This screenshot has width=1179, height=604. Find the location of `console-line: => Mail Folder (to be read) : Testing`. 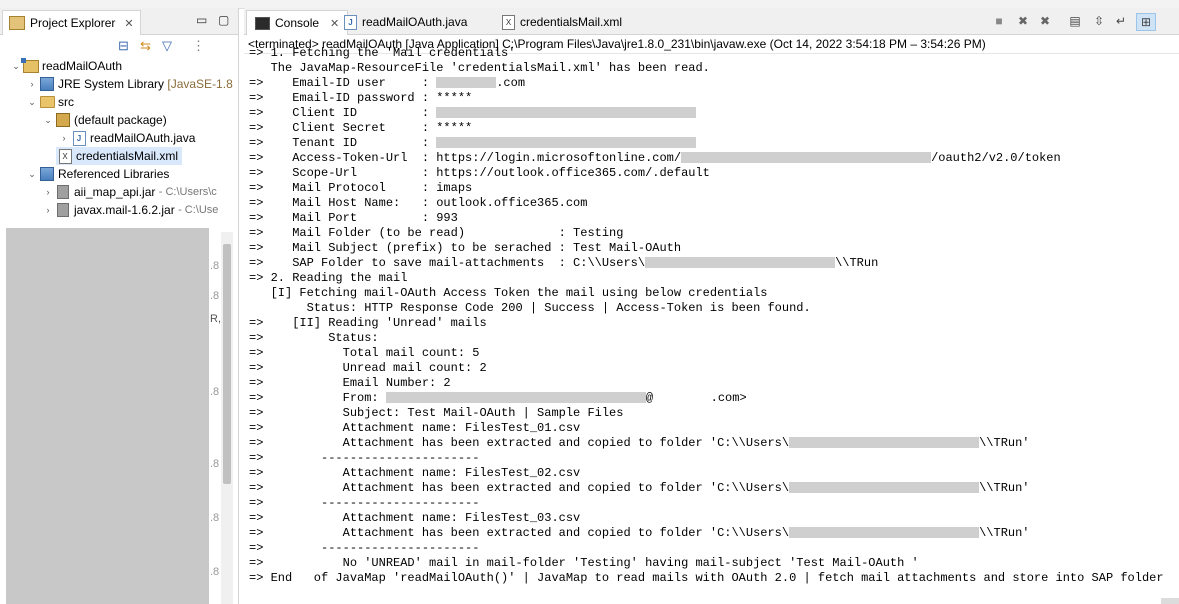

console-line: => Mail Folder (to be read) : Testing is located at coordinates (714, 233).